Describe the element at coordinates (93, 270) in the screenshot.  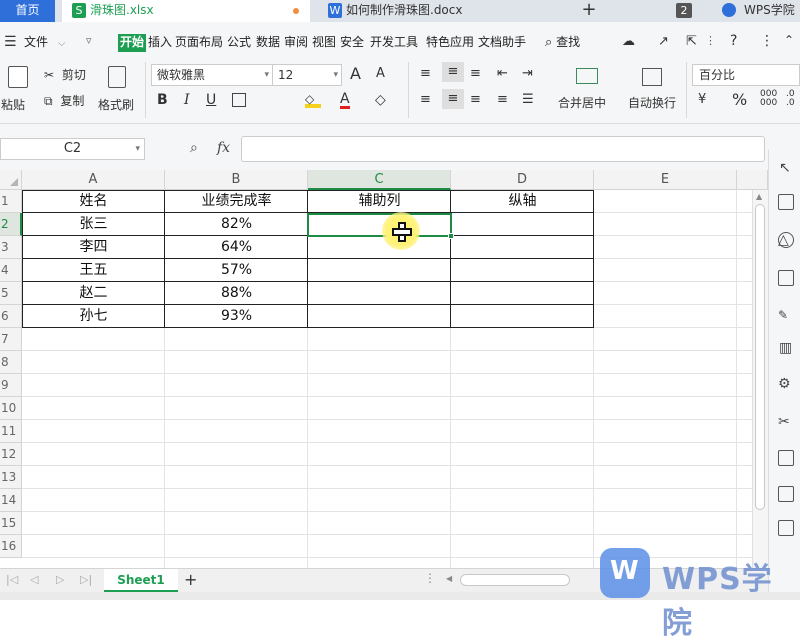
I see `table-cell: 王五` at that location.